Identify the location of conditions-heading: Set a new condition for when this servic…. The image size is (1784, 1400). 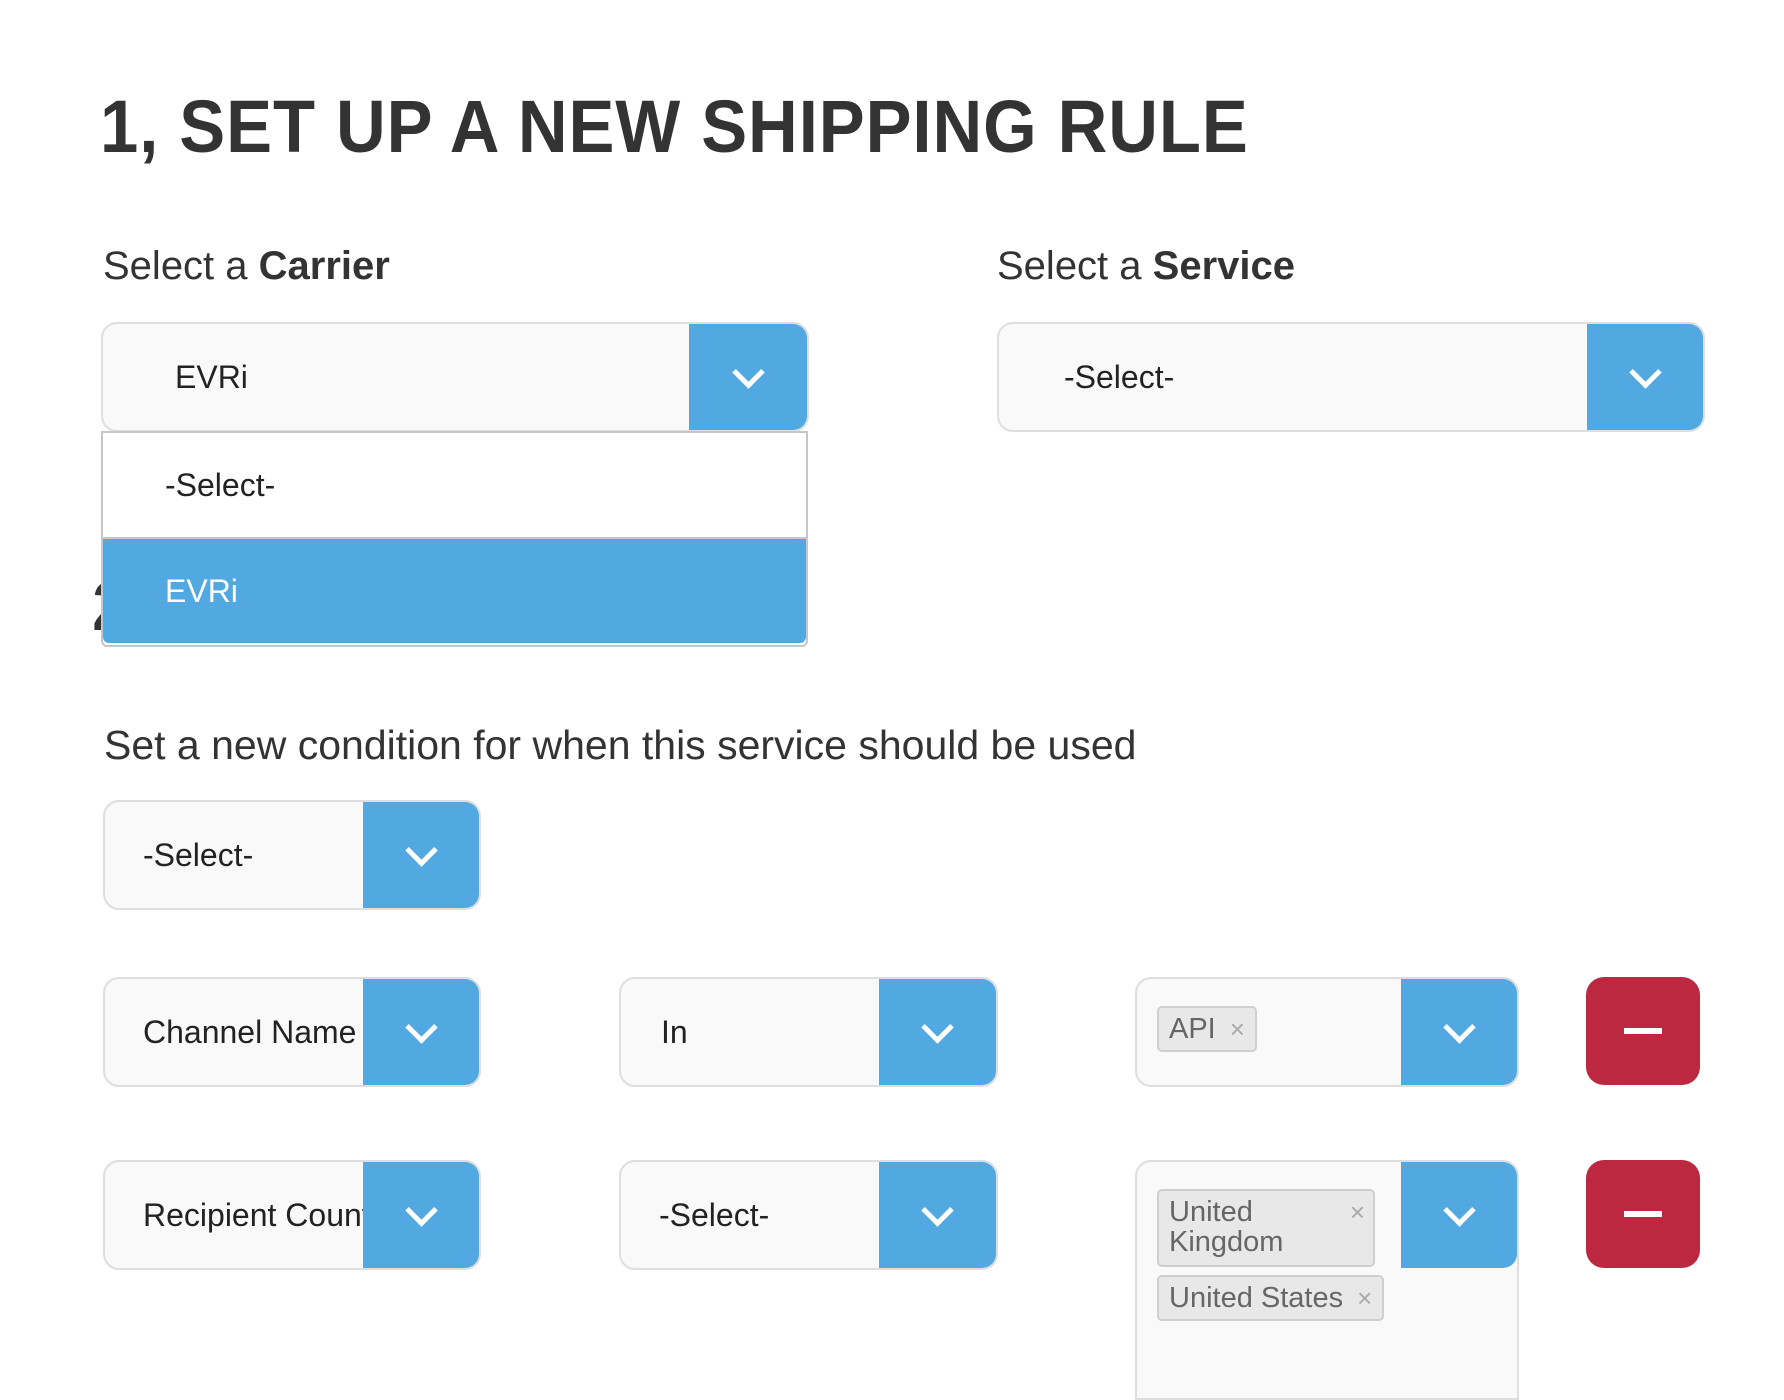
(620, 745).